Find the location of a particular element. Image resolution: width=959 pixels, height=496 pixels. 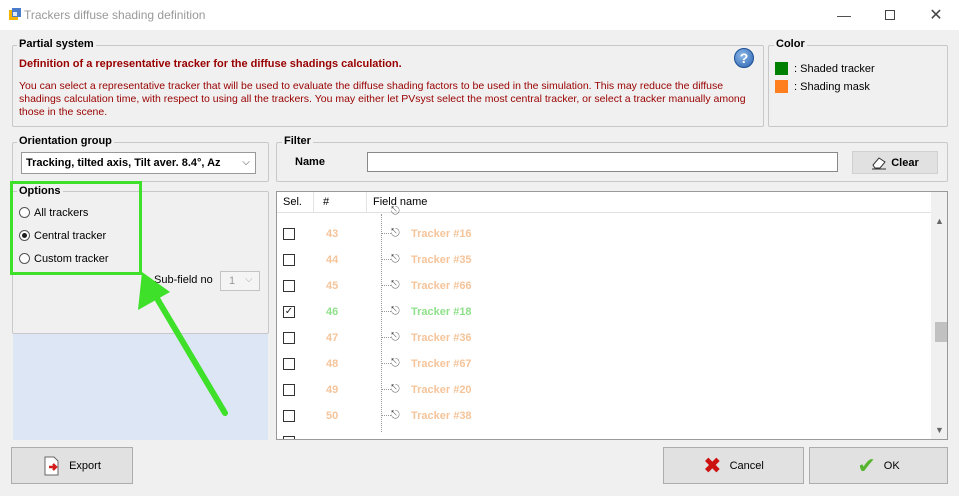

row-number: 49 is located at coordinates (332, 390).